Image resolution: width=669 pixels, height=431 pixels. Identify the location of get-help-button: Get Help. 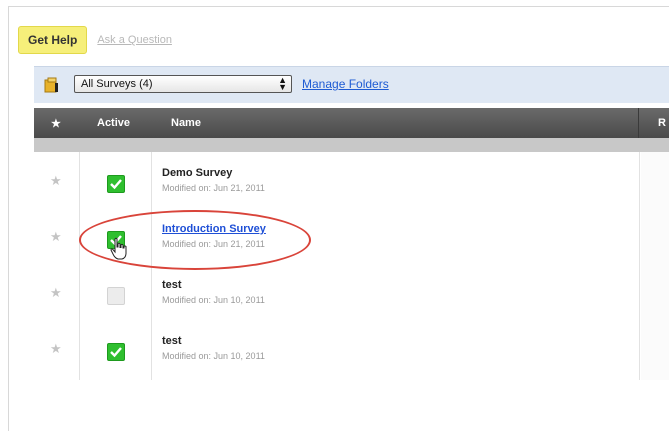
(53, 40).